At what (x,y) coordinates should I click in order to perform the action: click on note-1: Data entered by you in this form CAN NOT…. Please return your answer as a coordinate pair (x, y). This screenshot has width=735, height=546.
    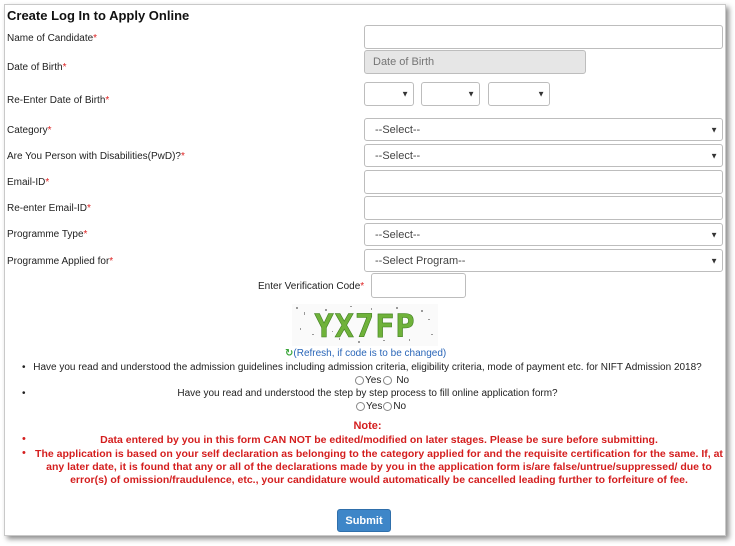
    Looking at the image, I should click on (379, 440).